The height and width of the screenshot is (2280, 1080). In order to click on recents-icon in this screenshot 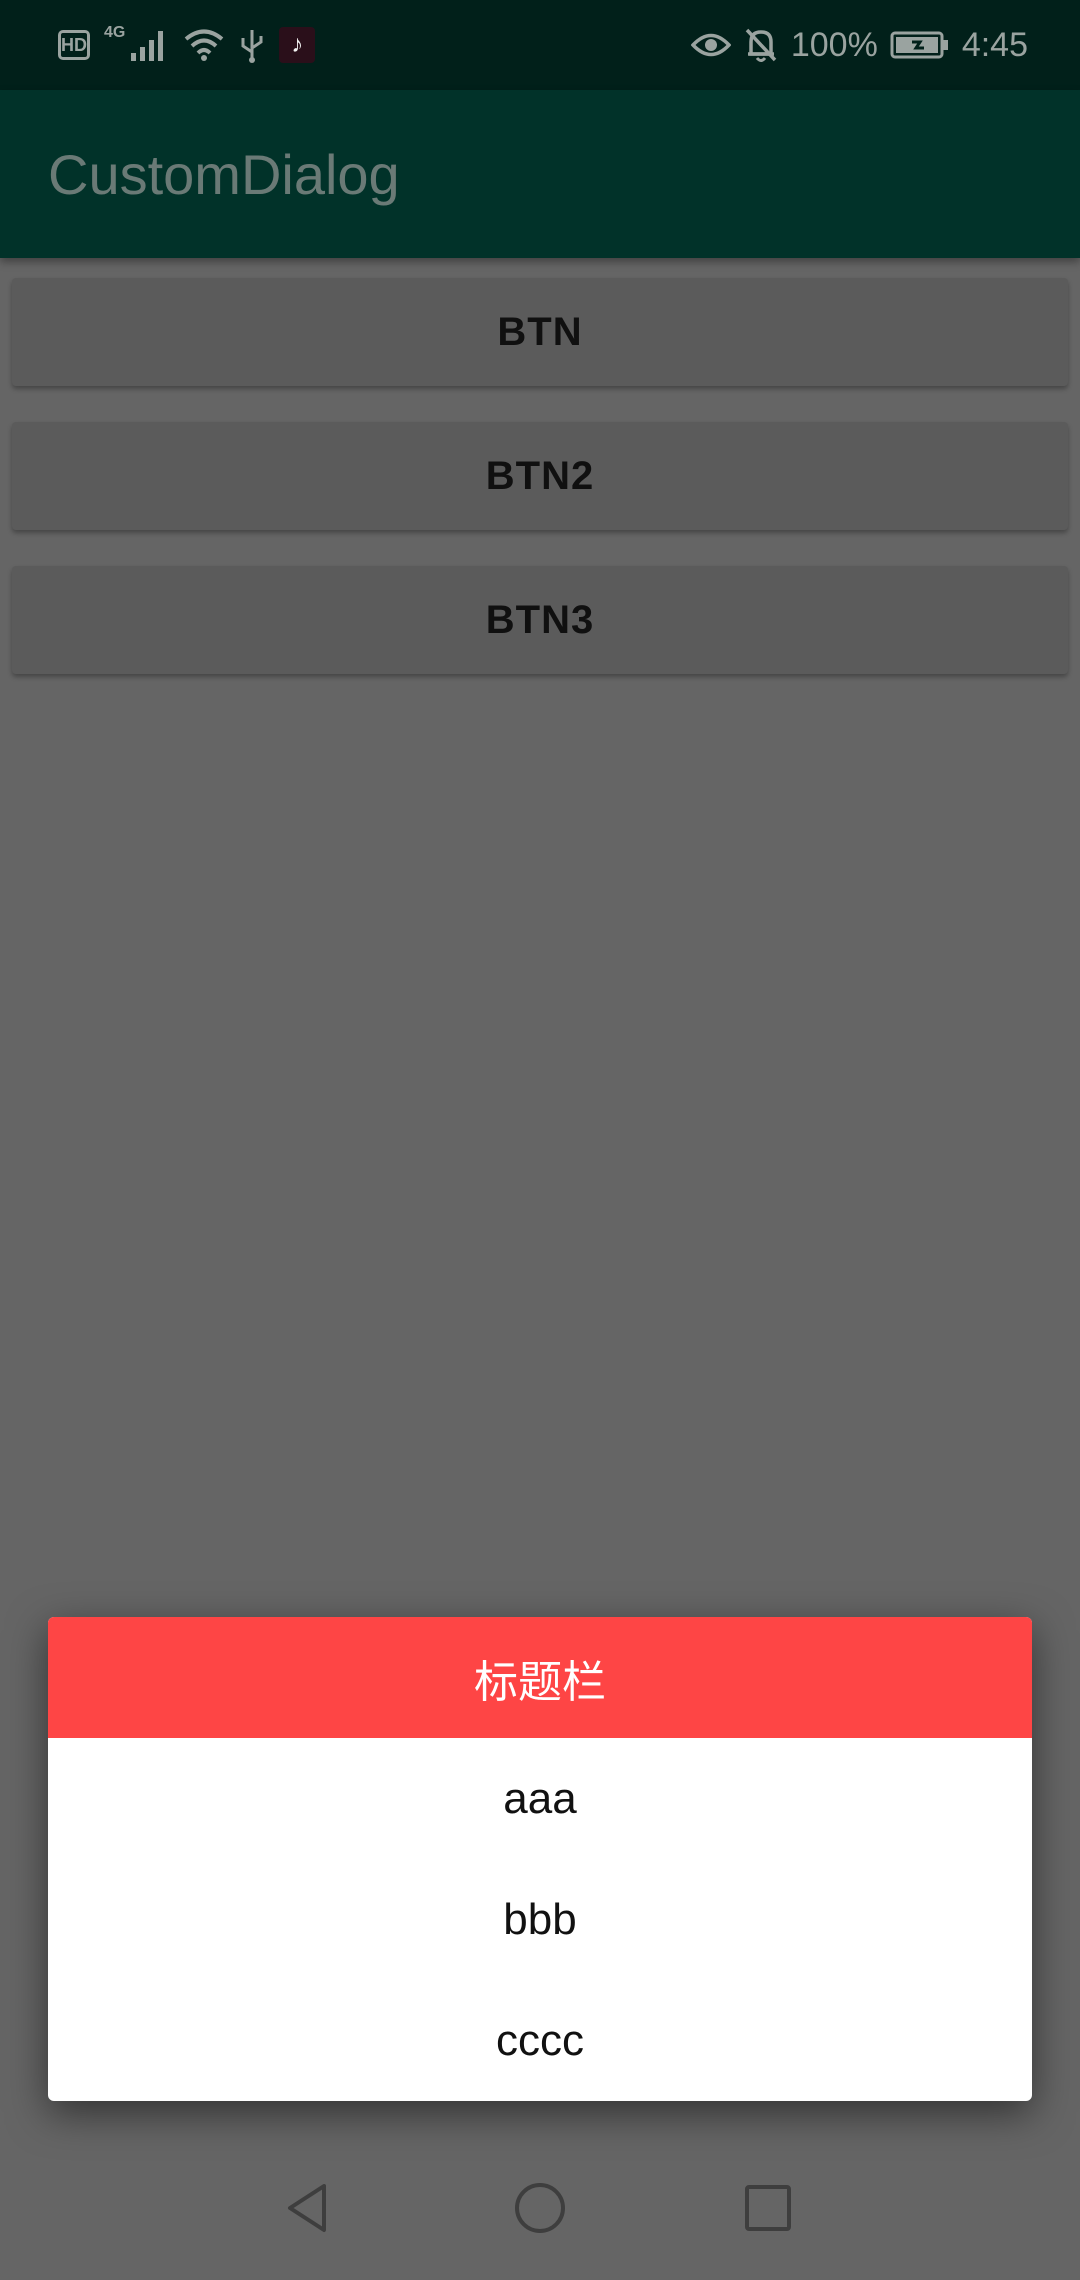, I will do `click(768, 2208)`.